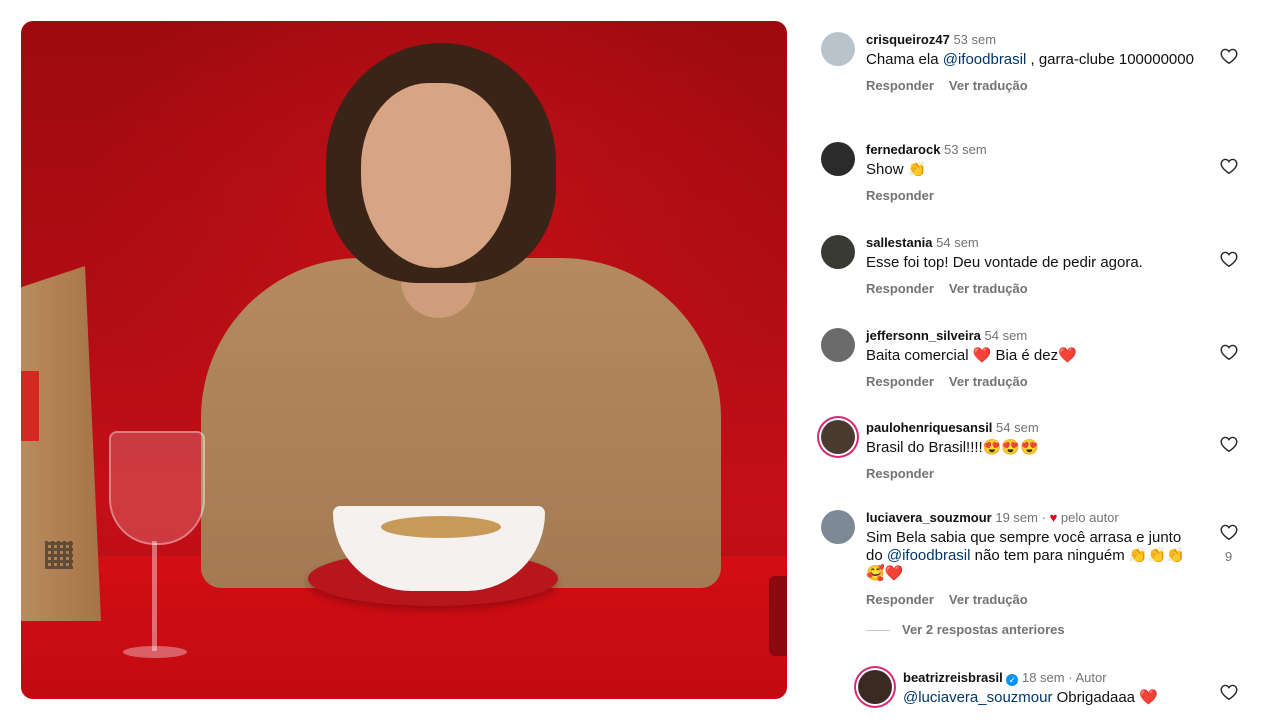  What do you see at coordinates (1043, 677) in the screenshot?
I see `timestamp: 18 sem` at bounding box center [1043, 677].